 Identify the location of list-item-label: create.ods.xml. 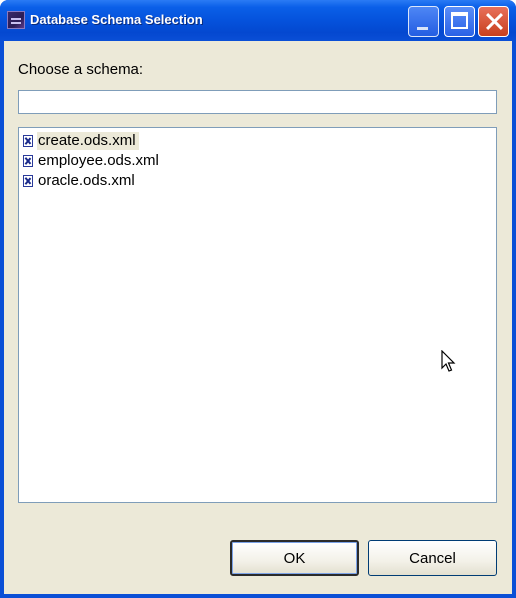
(88, 141).